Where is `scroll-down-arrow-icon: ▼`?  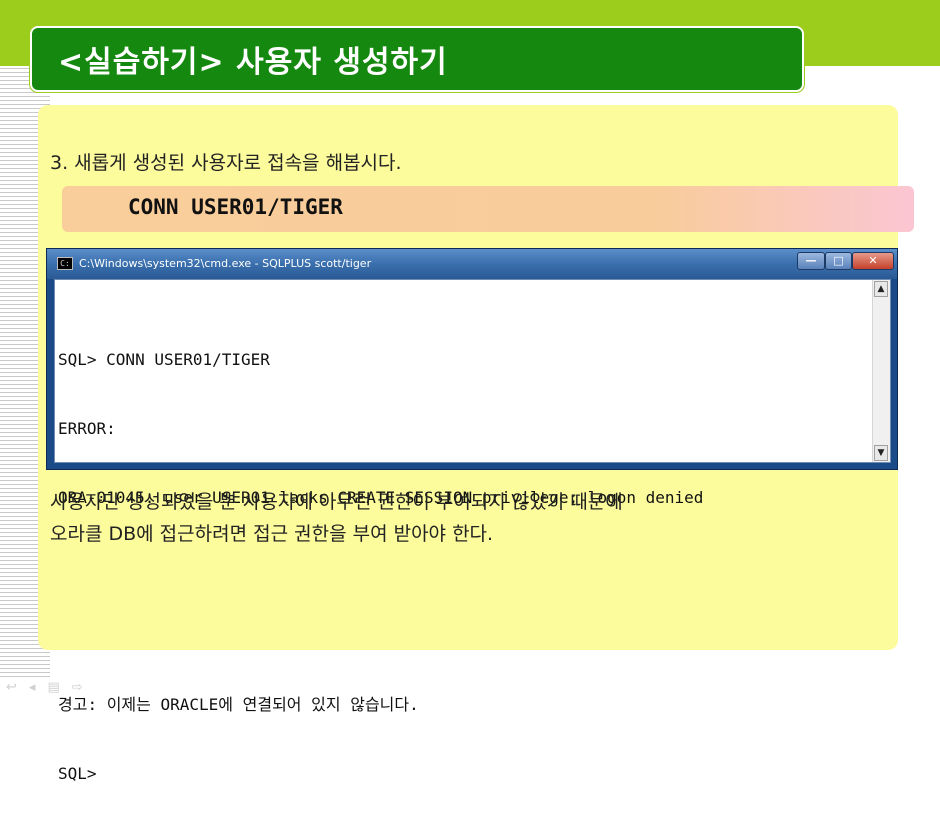 scroll-down-arrow-icon: ▼ is located at coordinates (881, 453).